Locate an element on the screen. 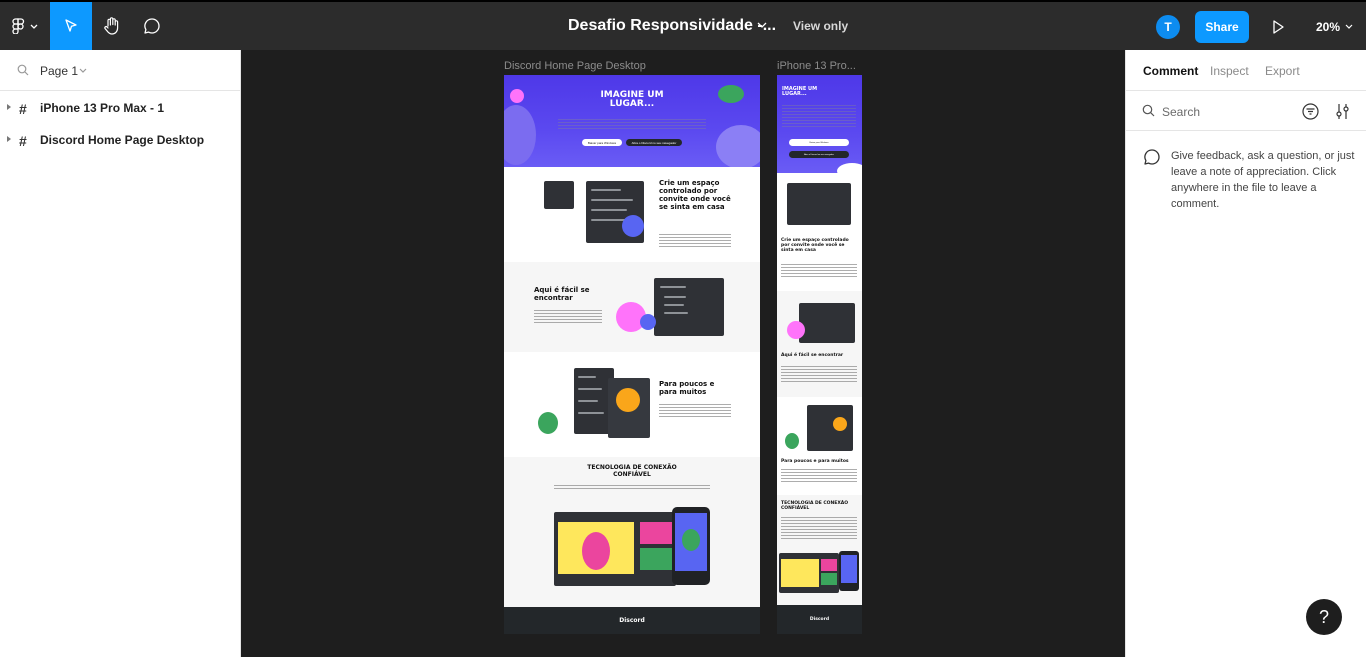  chat-window-mock is located at coordinates (819, 204).